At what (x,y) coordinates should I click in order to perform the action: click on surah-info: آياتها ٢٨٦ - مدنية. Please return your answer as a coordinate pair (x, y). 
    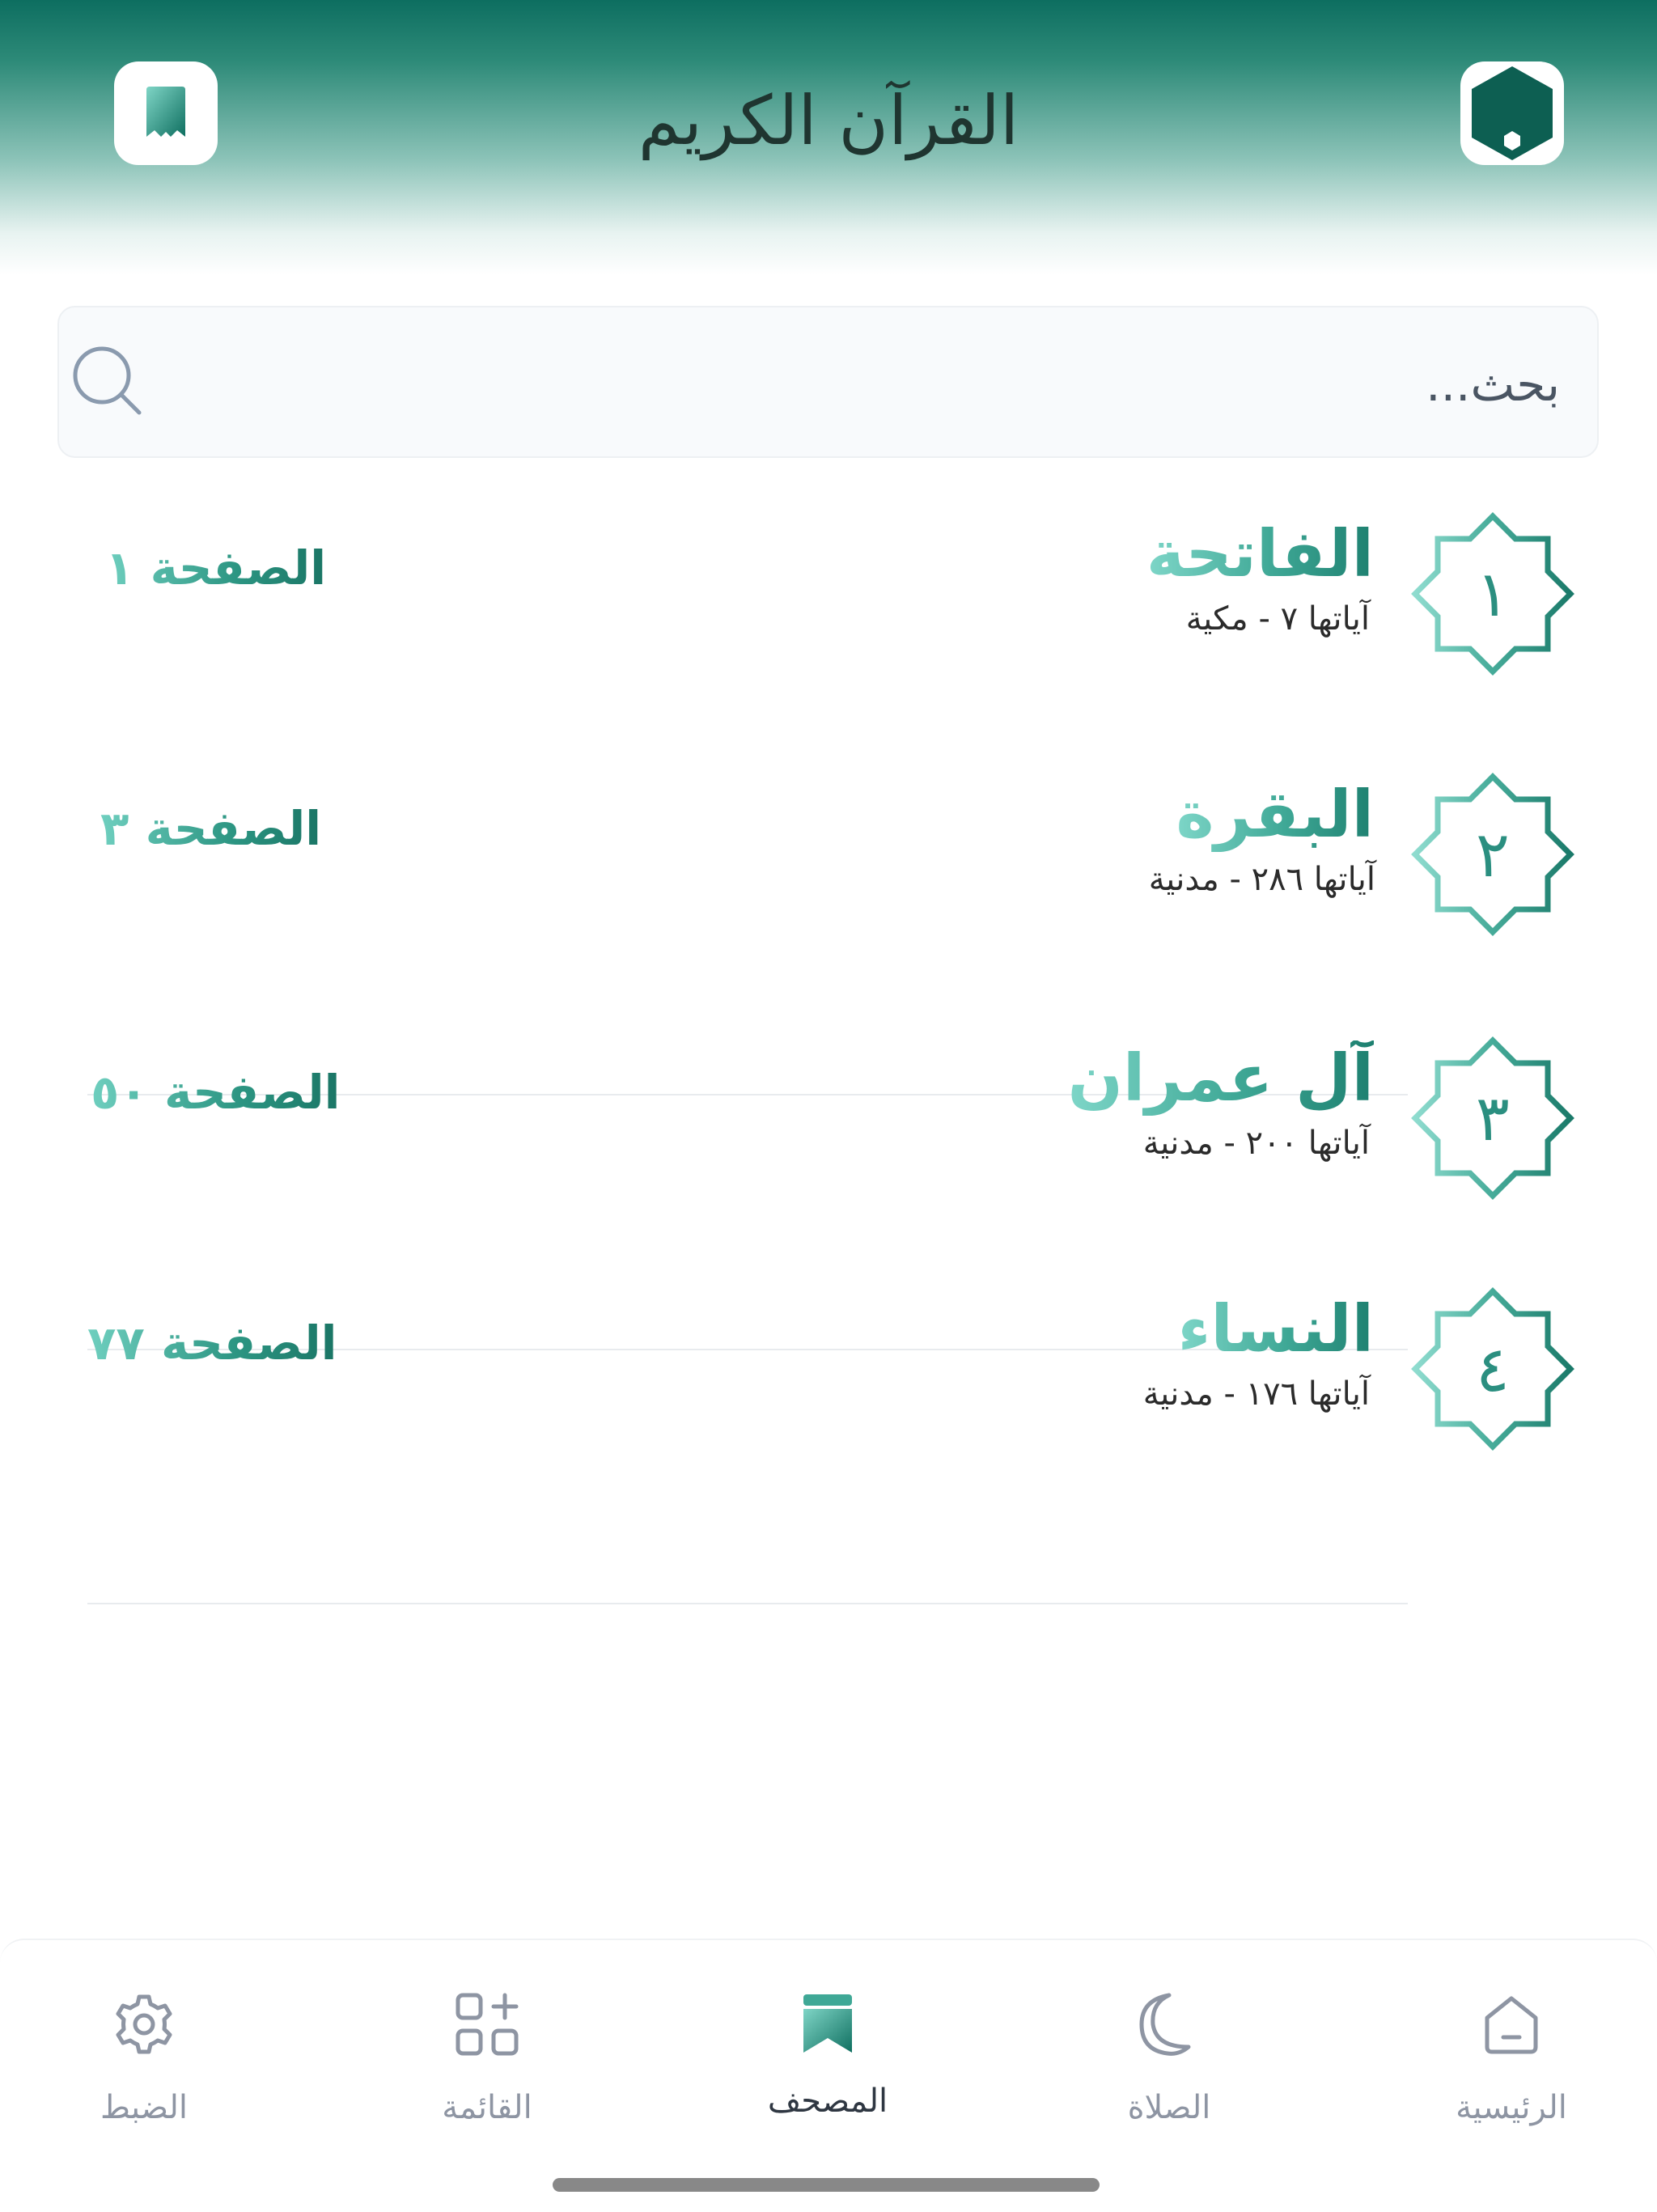
    Looking at the image, I should click on (1261, 879).